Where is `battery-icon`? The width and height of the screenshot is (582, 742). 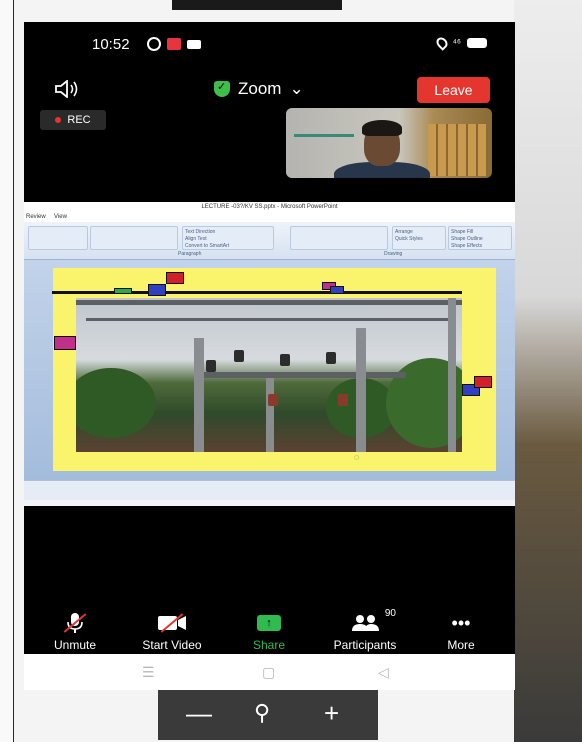
battery-icon is located at coordinates (477, 43).